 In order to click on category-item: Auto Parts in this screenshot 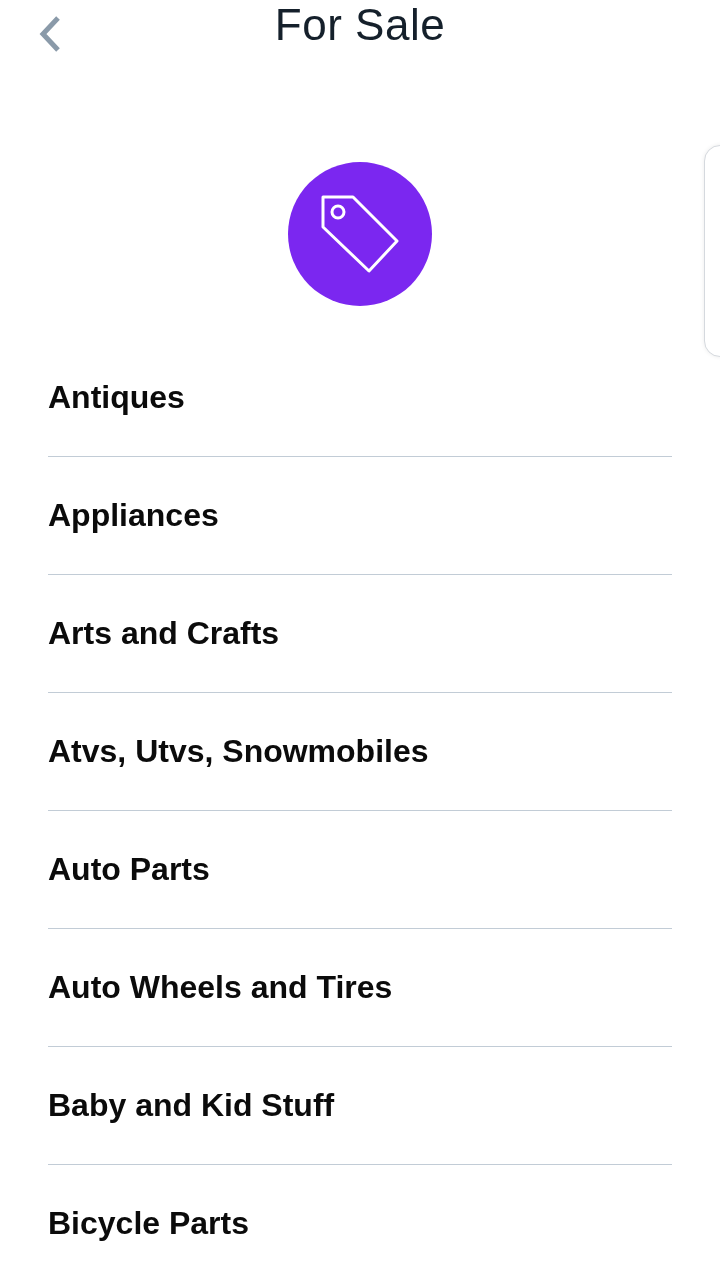, I will do `click(129, 869)`.